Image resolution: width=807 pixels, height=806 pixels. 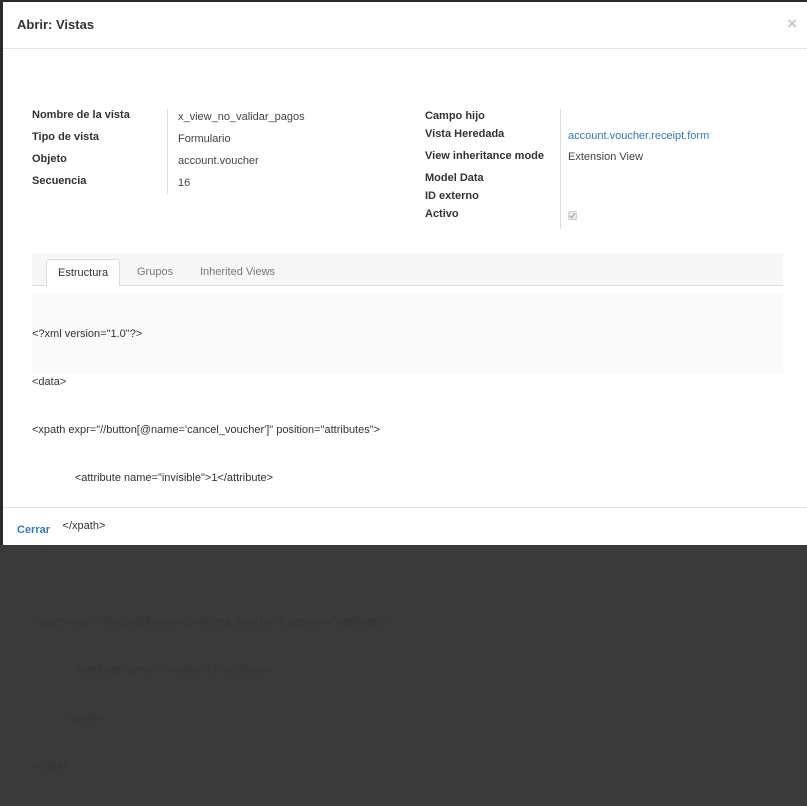 What do you see at coordinates (49, 382) in the screenshot?
I see `code-line: <data>` at bounding box center [49, 382].